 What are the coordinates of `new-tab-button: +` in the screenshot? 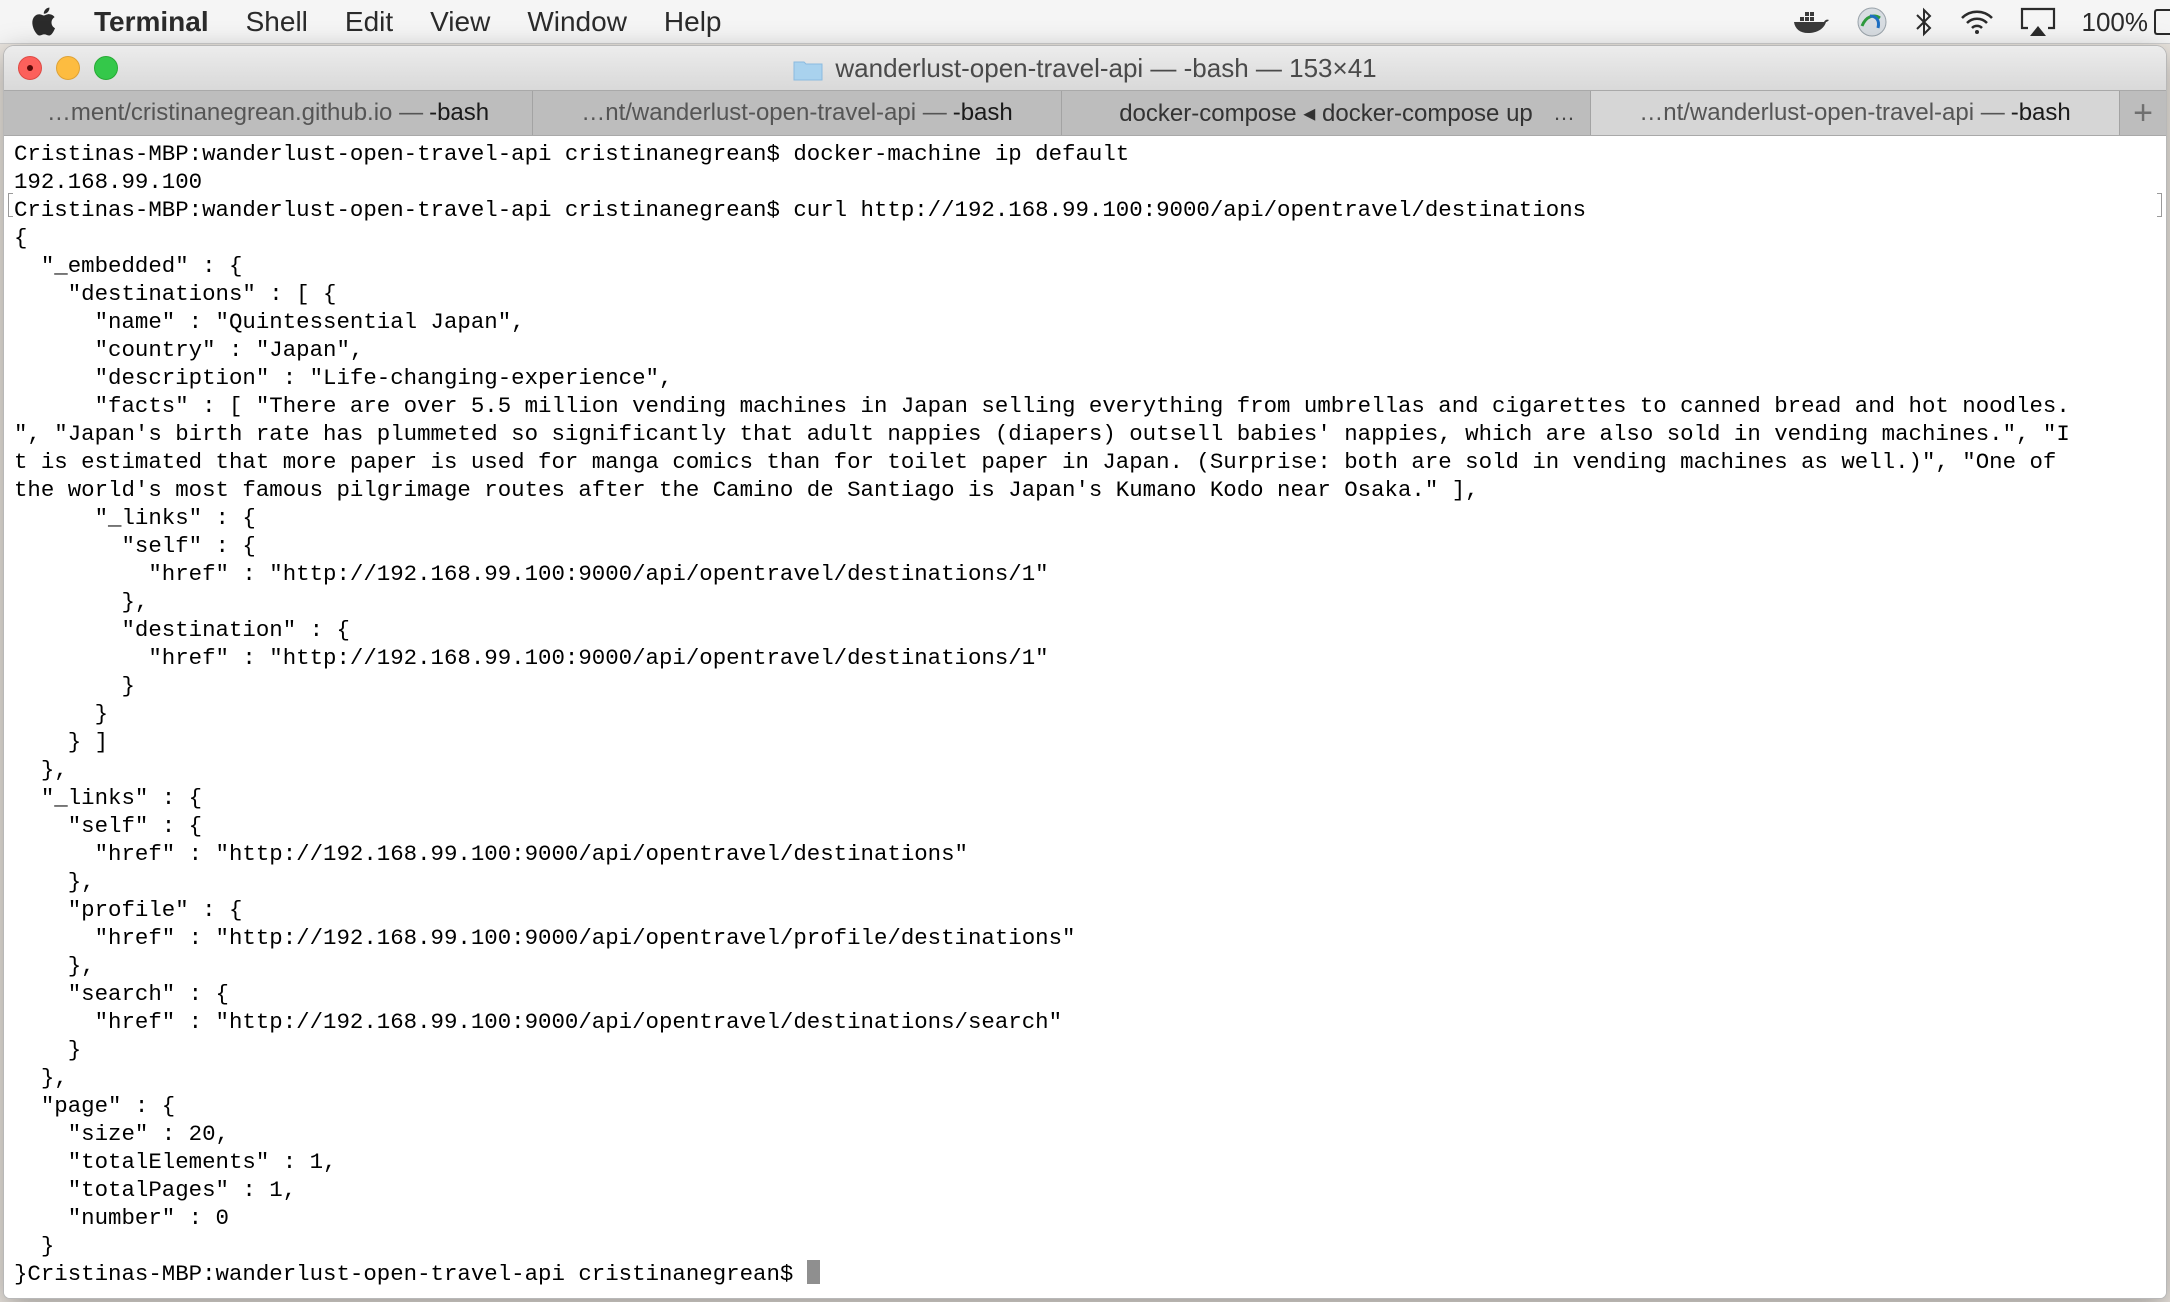 It's located at (2143, 113).